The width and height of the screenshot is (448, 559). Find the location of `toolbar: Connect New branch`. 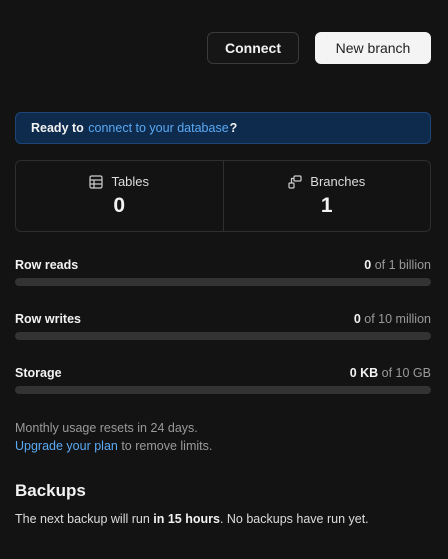

toolbar: Connect New branch is located at coordinates (319, 48).